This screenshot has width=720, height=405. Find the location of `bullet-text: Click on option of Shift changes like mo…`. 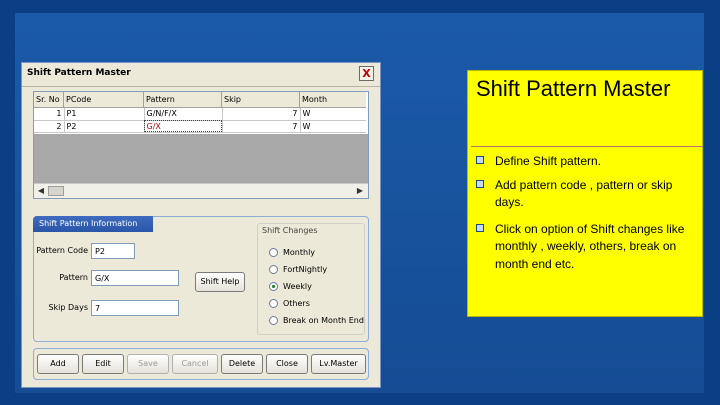

bullet-text: Click on option of Shift changes like mo… is located at coordinates (590, 246).